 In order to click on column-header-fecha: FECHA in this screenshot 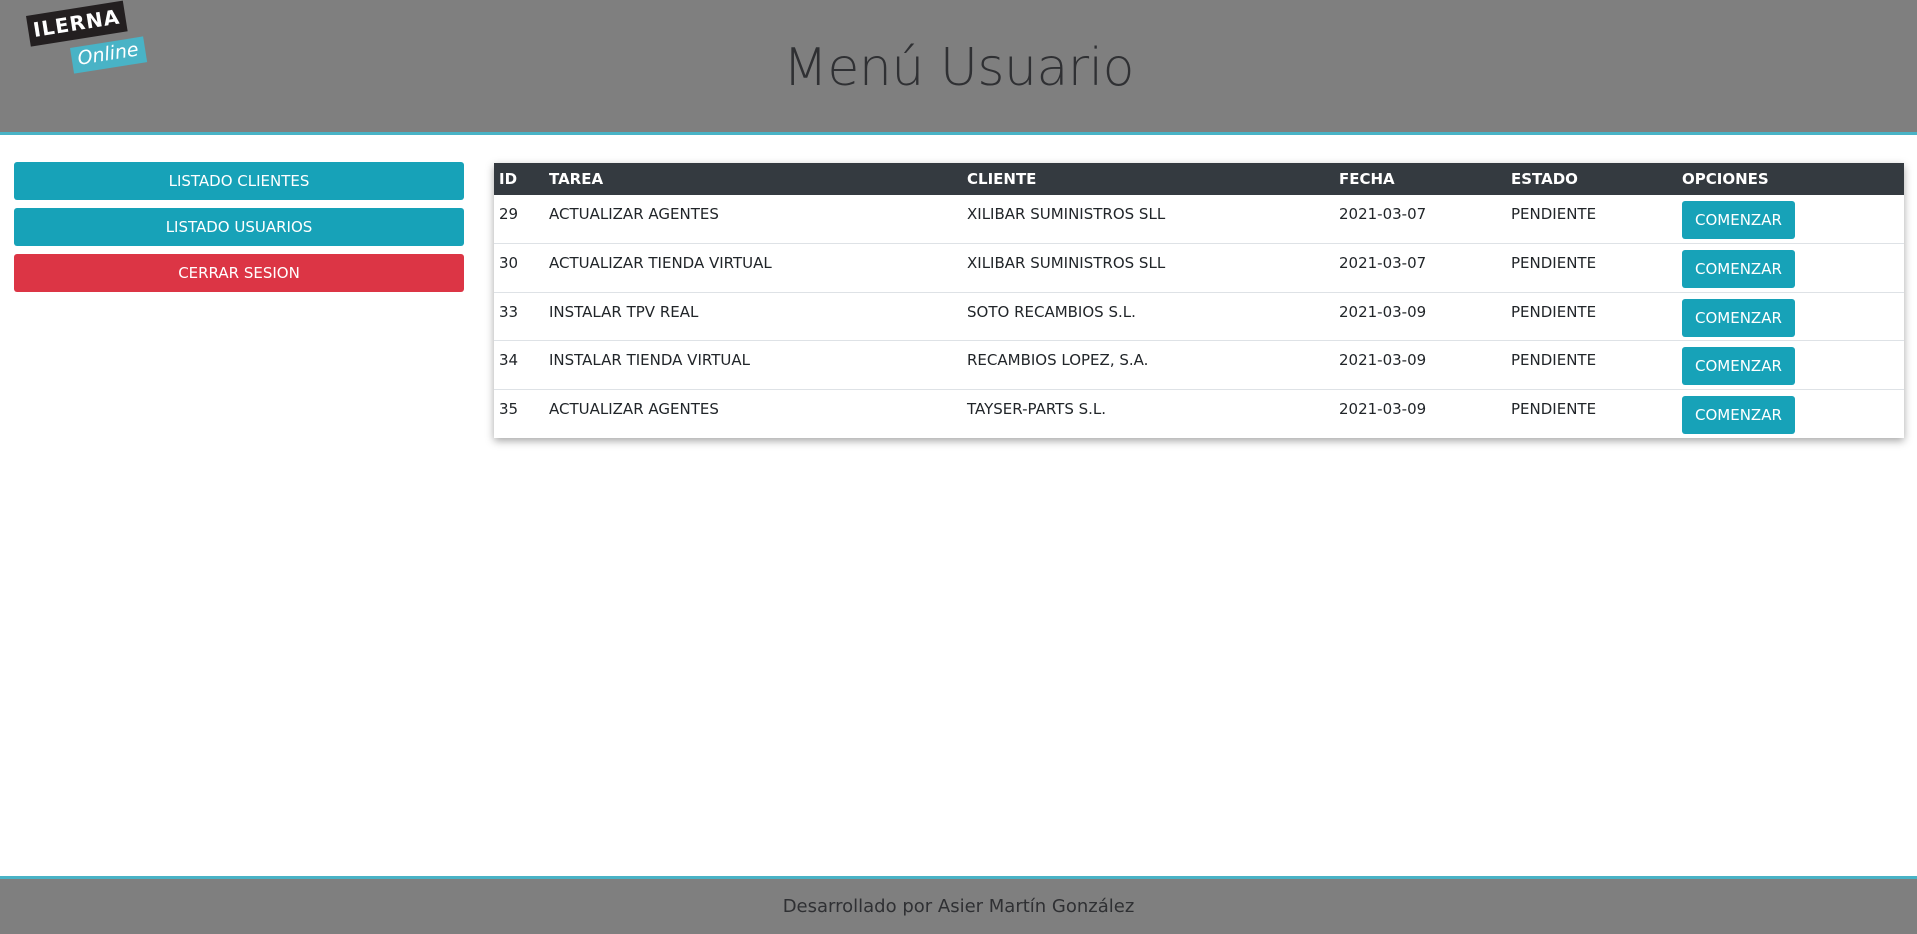, I will do `click(1420, 179)`.